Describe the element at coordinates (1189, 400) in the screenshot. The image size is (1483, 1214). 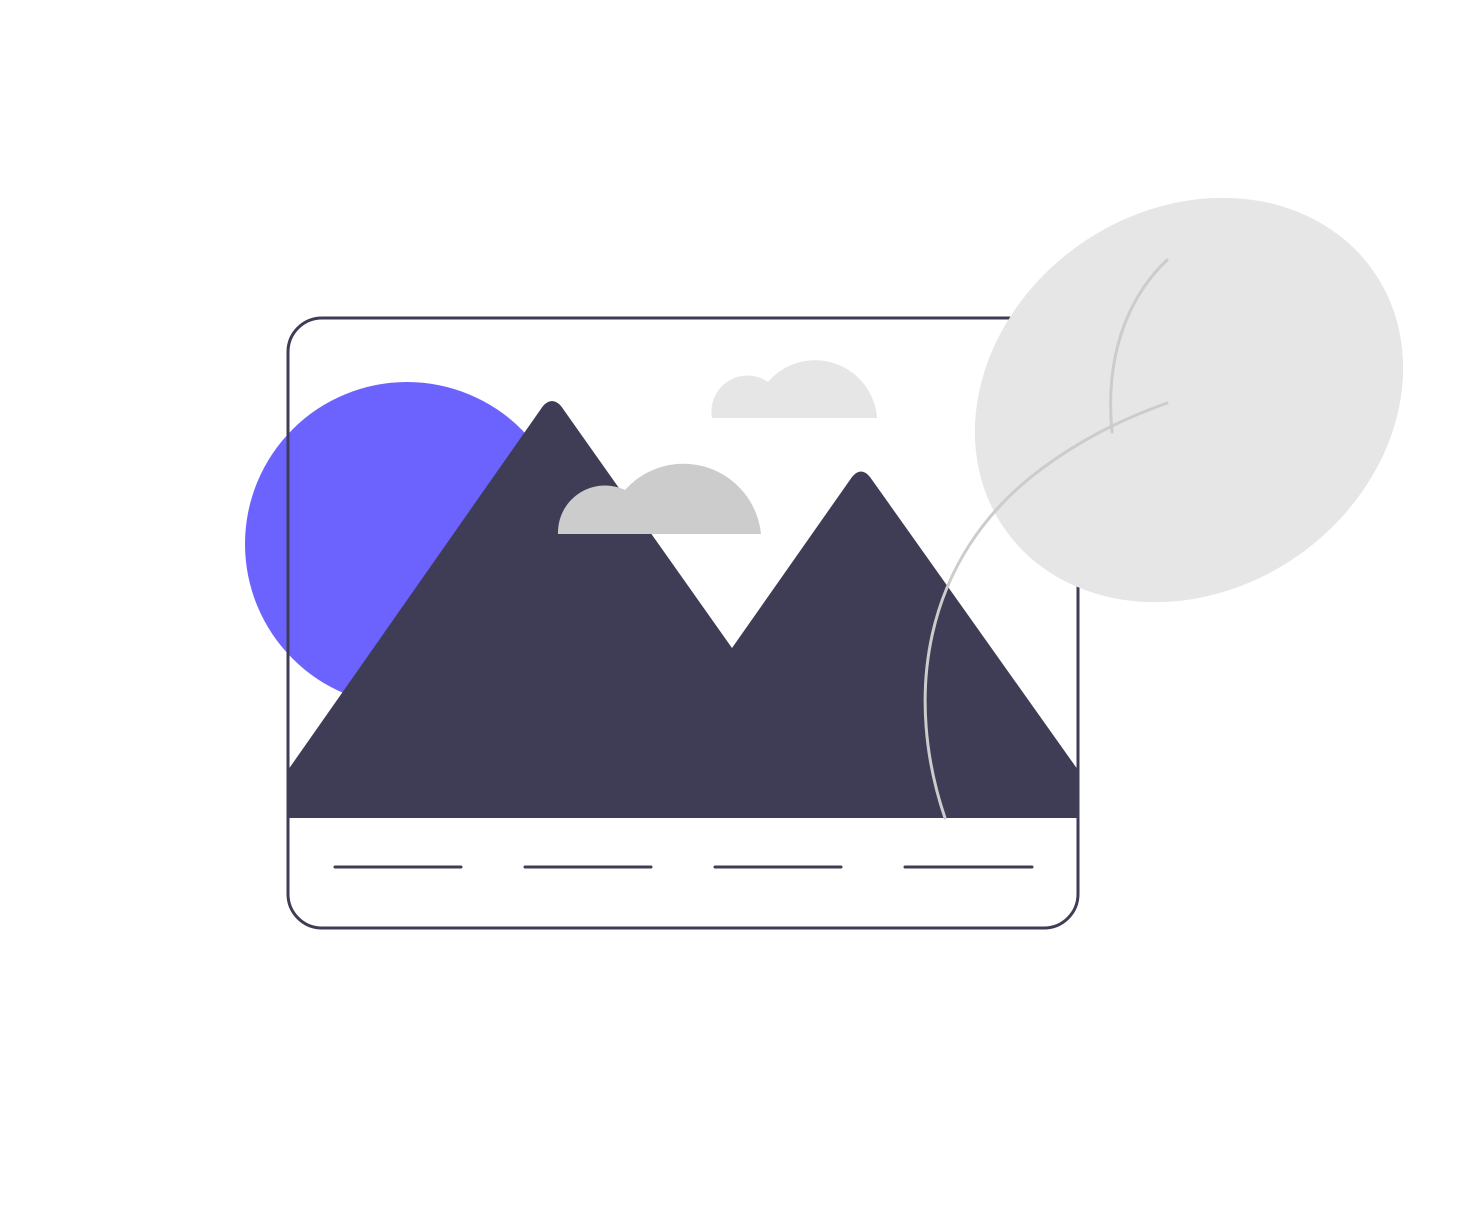
I see `leaf-blade` at that location.